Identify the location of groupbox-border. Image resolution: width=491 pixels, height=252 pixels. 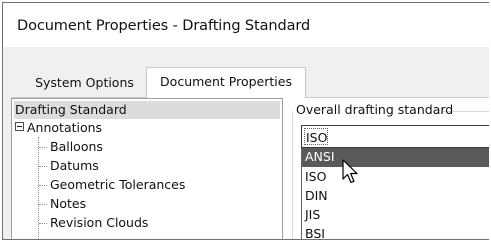
(292, 175).